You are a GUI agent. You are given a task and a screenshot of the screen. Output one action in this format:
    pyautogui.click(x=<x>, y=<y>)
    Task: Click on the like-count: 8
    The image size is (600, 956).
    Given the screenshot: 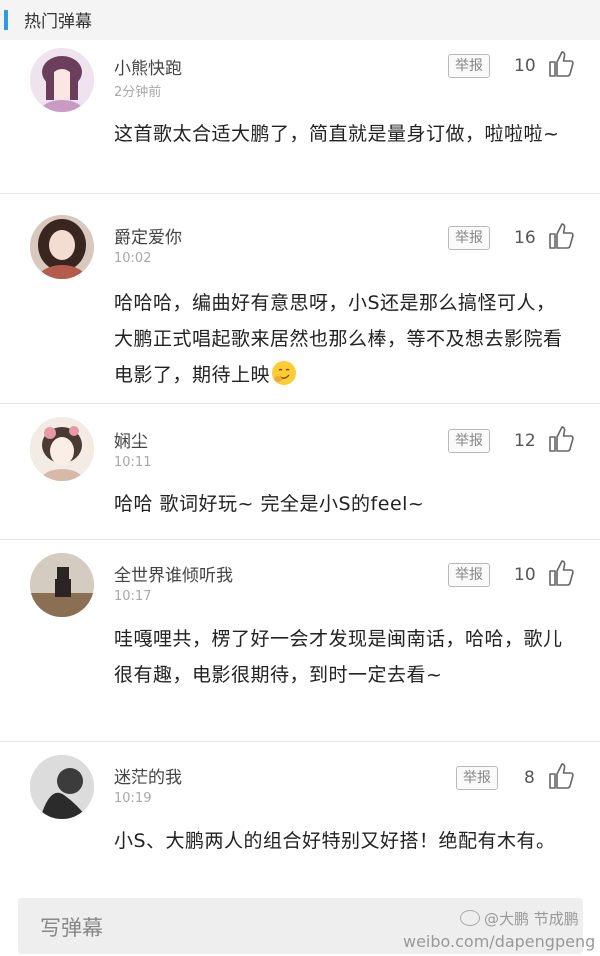 What is the action you would take?
    pyautogui.click(x=529, y=778)
    